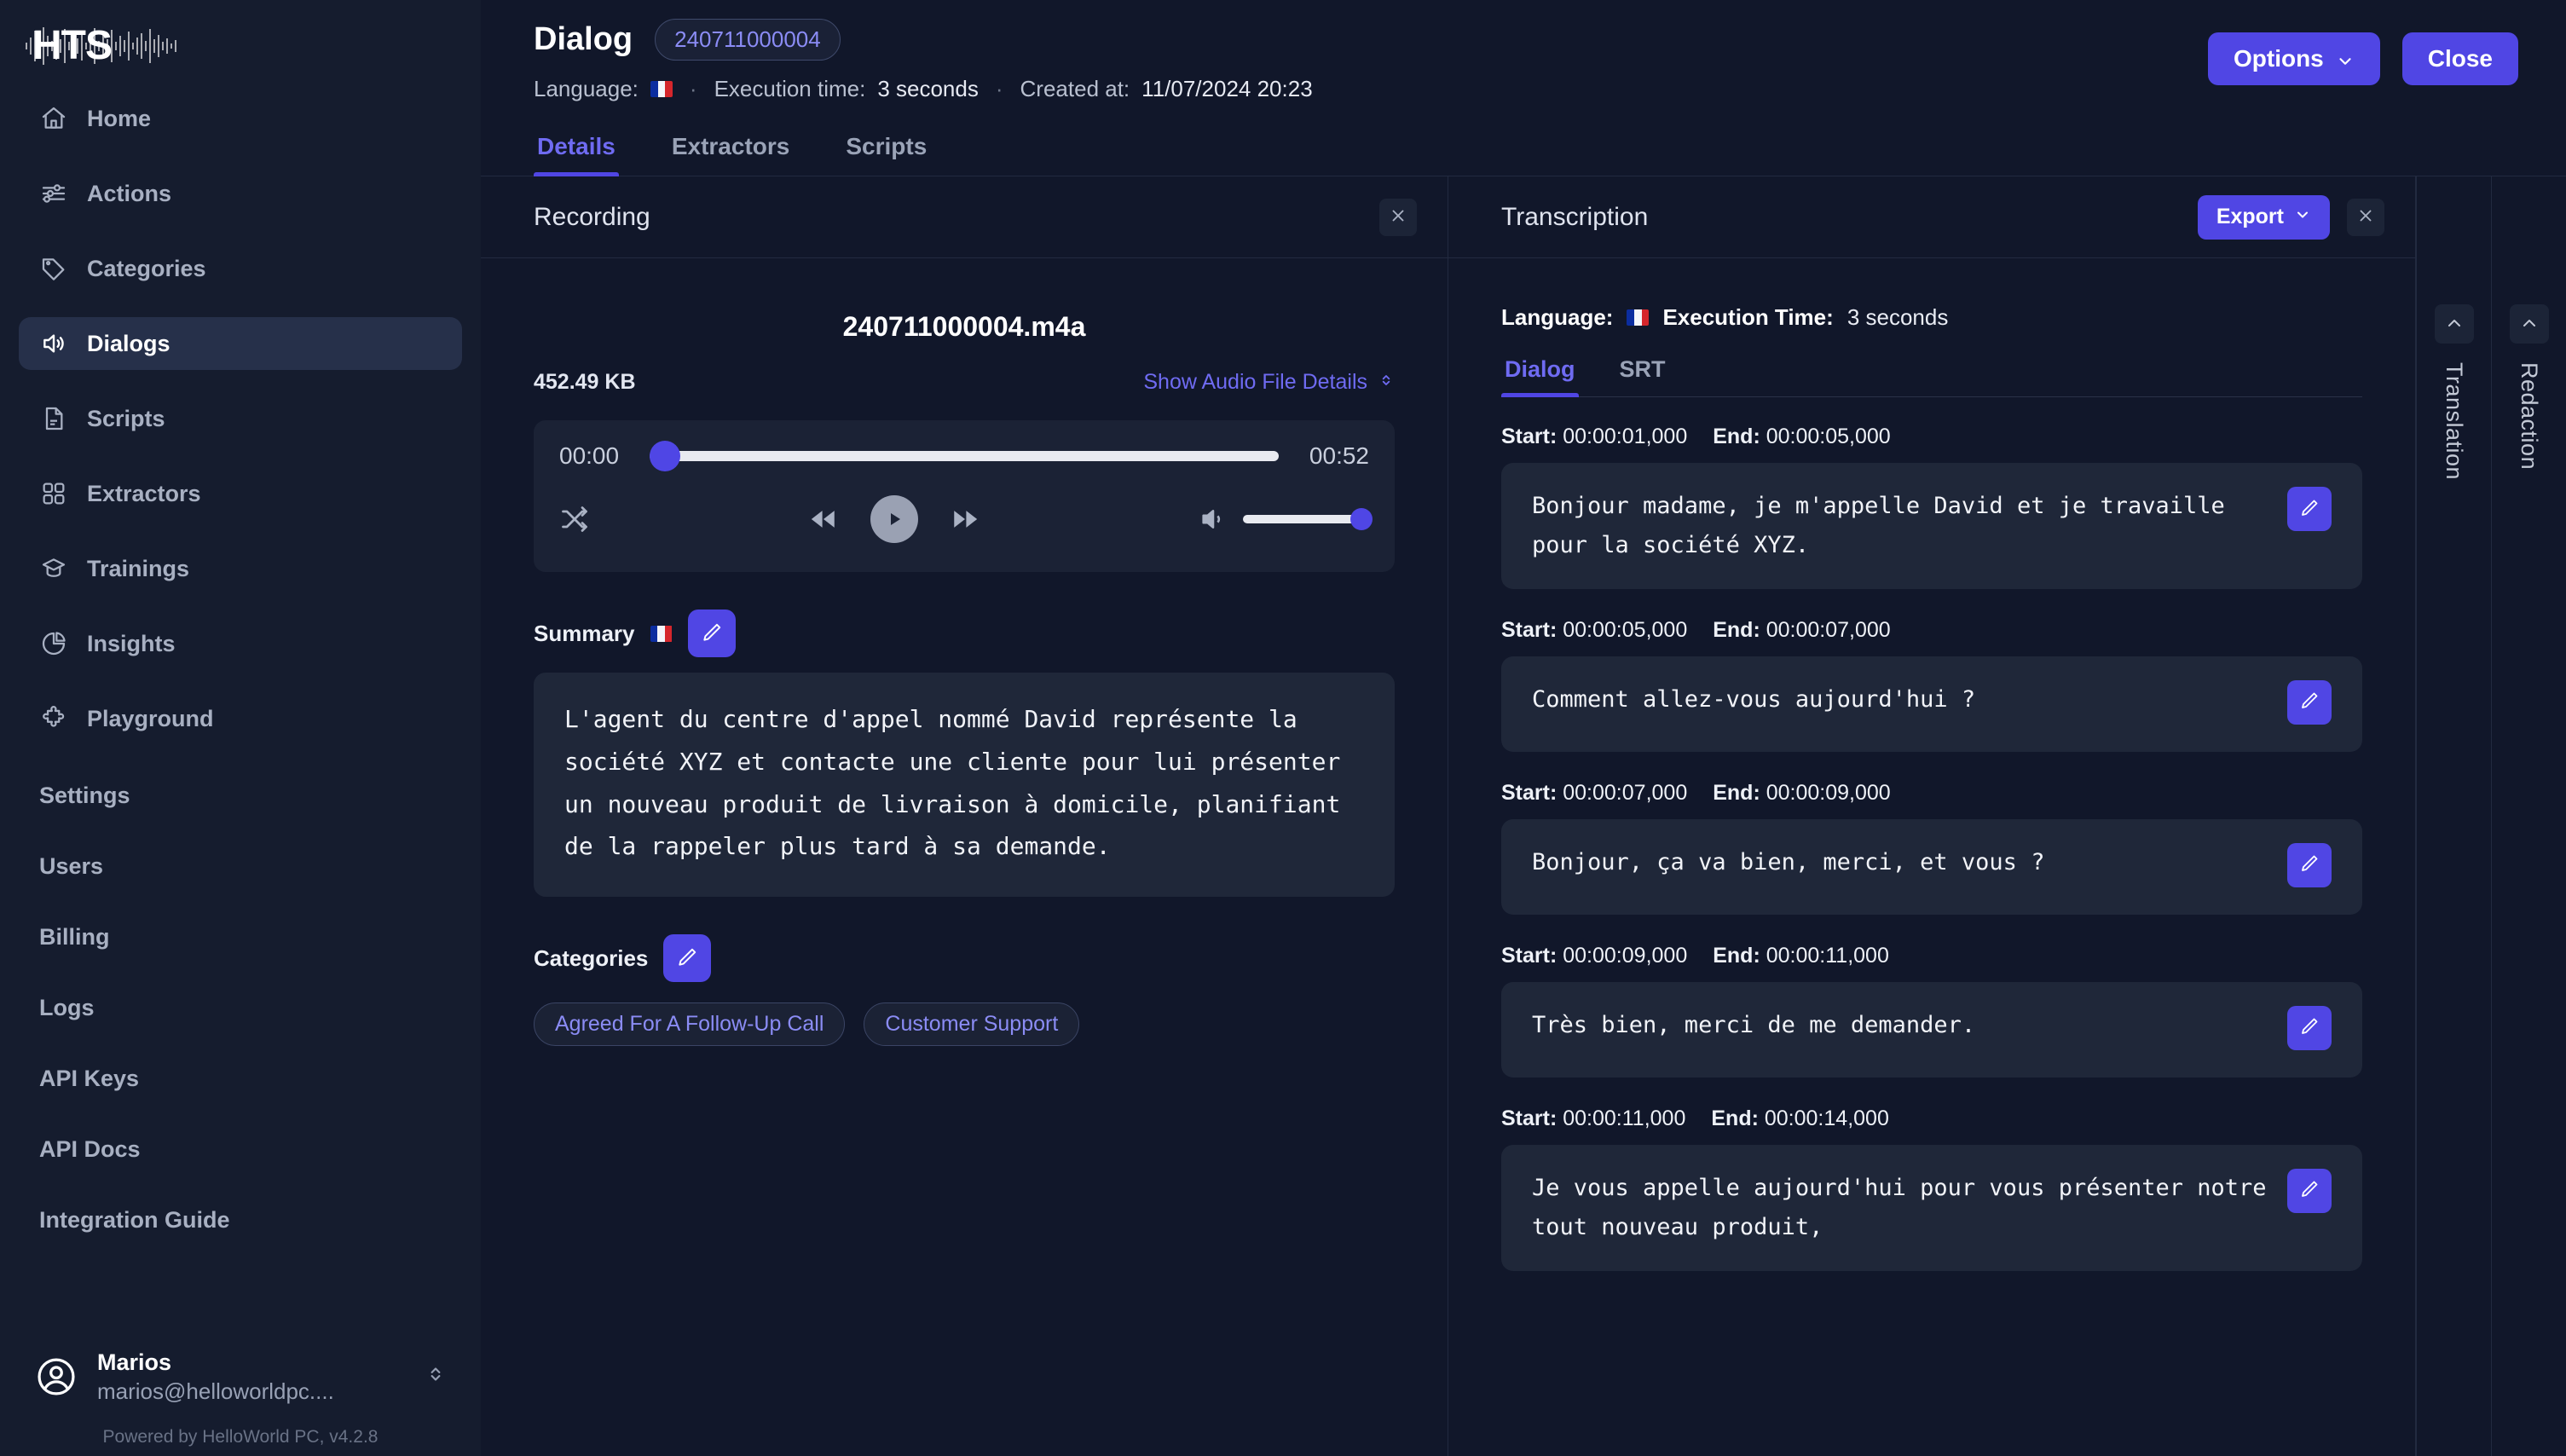  Describe the element at coordinates (574, 519) in the screenshot. I see `shuffle-icon` at that location.